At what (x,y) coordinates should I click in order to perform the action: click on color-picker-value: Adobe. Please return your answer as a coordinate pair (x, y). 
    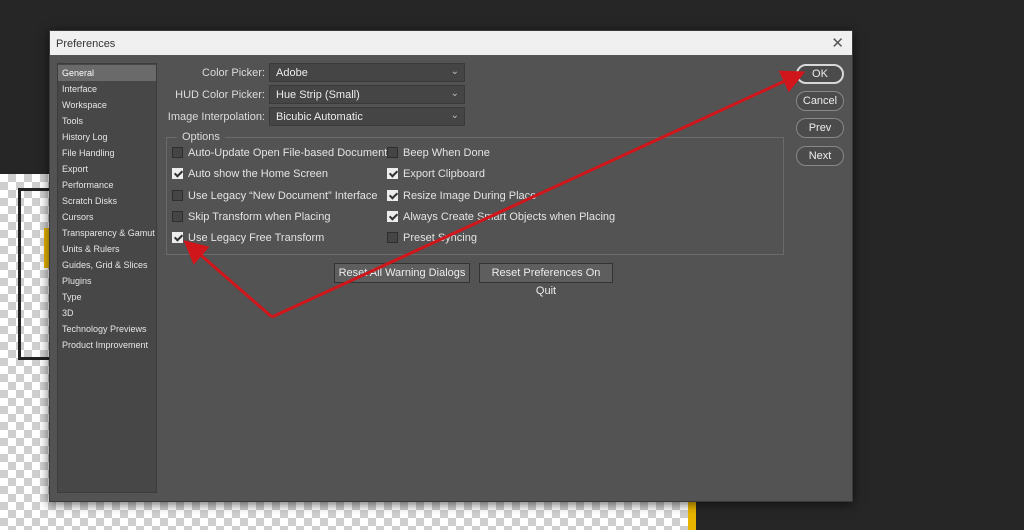
    Looking at the image, I should click on (292, 73).